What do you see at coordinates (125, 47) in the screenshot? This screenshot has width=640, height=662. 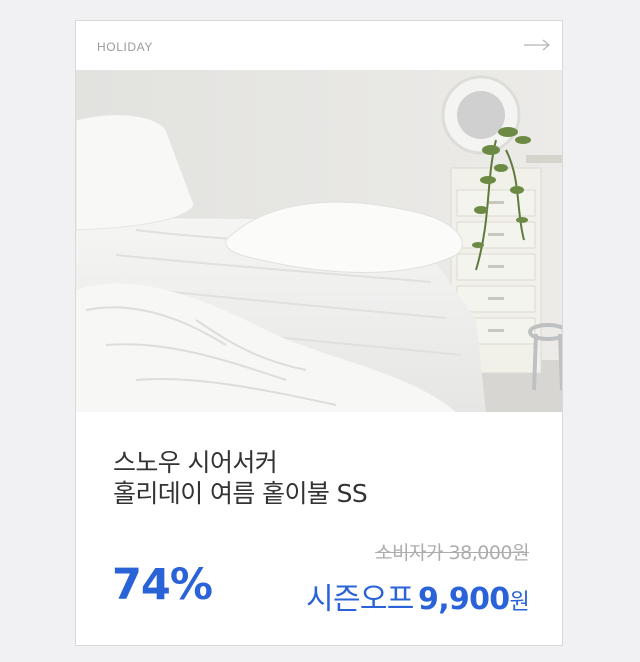 I see `brand-label: HOLIDAY` at bounding box center [125, 47].